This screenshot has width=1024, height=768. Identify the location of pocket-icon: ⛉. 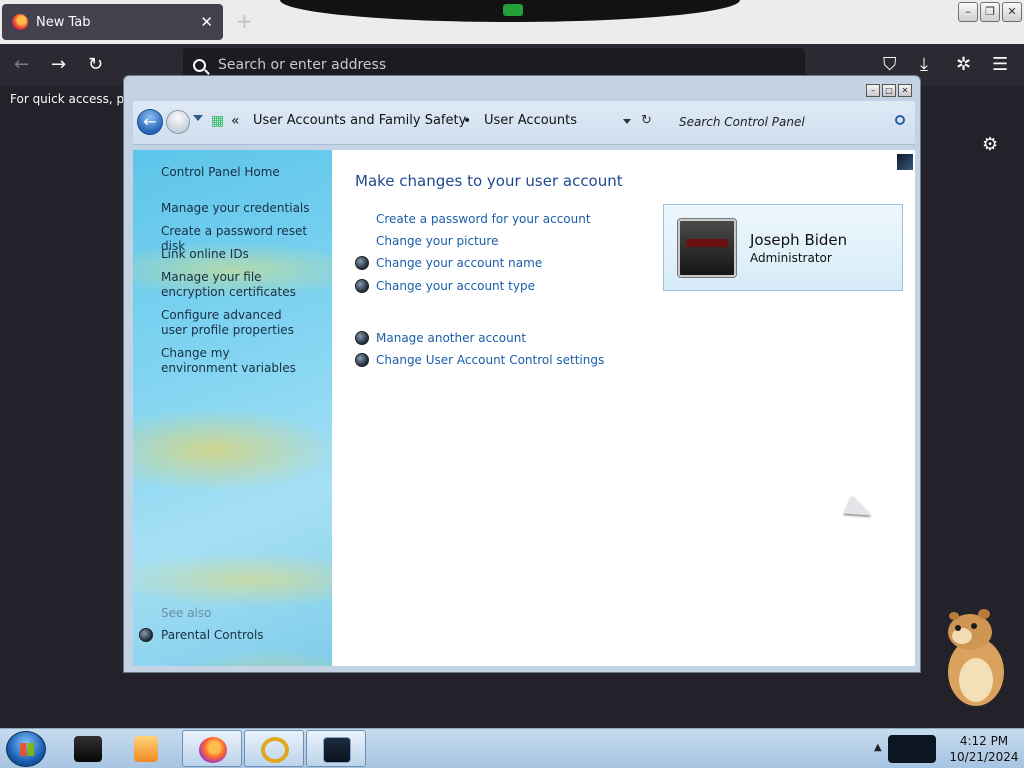
(890, 64).